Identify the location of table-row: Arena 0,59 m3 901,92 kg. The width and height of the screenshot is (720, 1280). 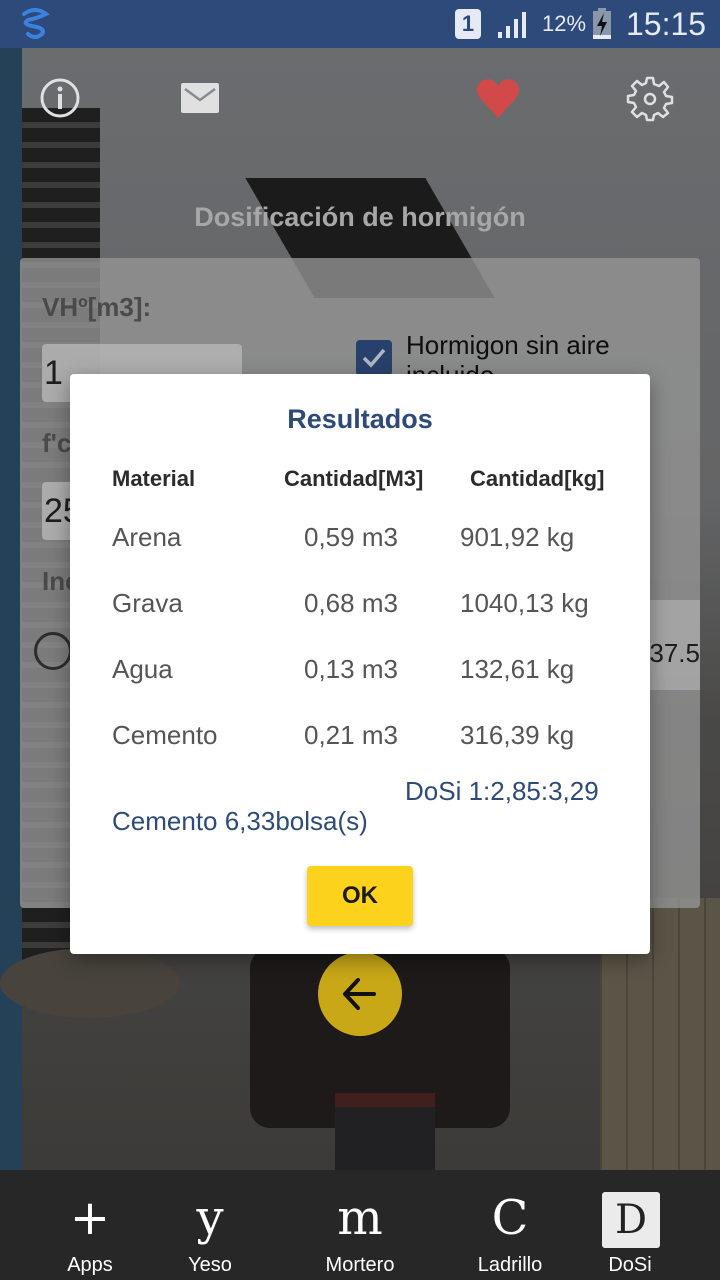
(360, 542).